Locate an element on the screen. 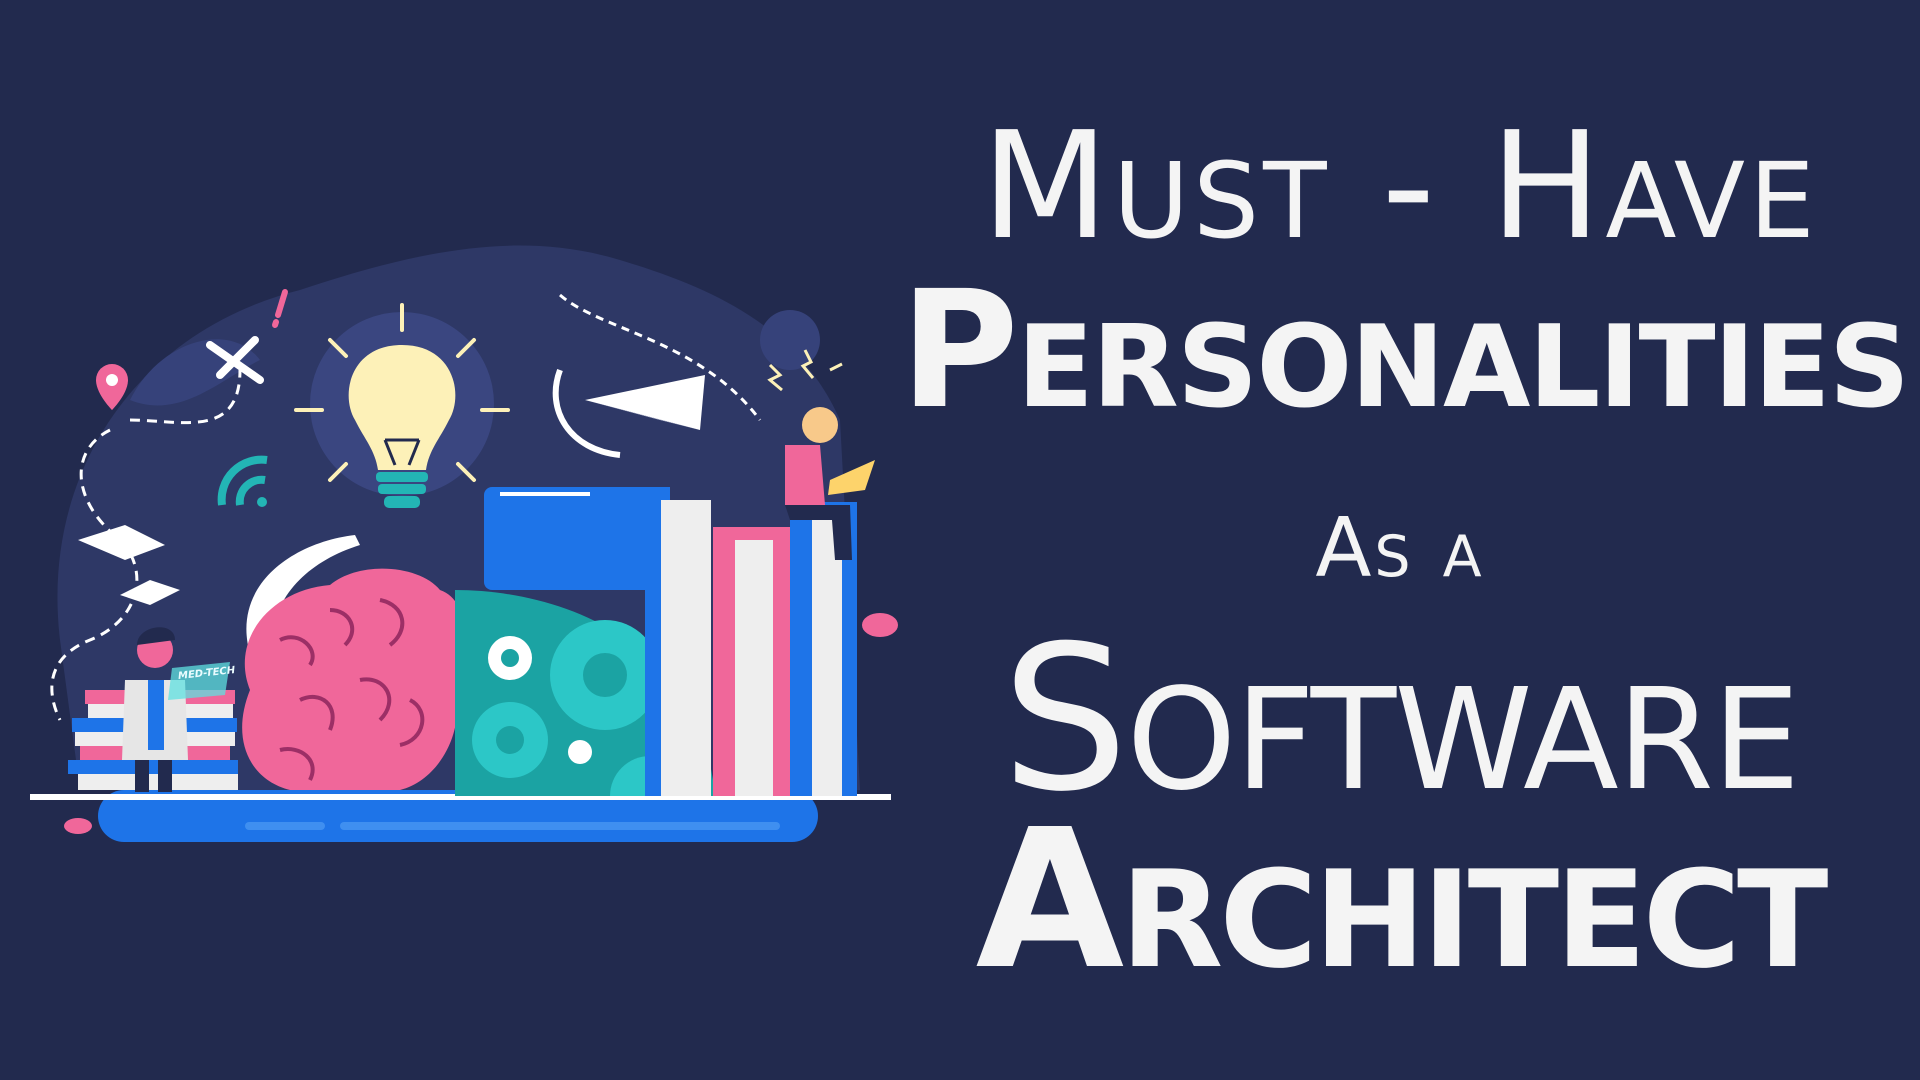 The width and height of the screenshot is (1920, 1080). title-line-as-a: As a is located at coordinates (1400, 548).